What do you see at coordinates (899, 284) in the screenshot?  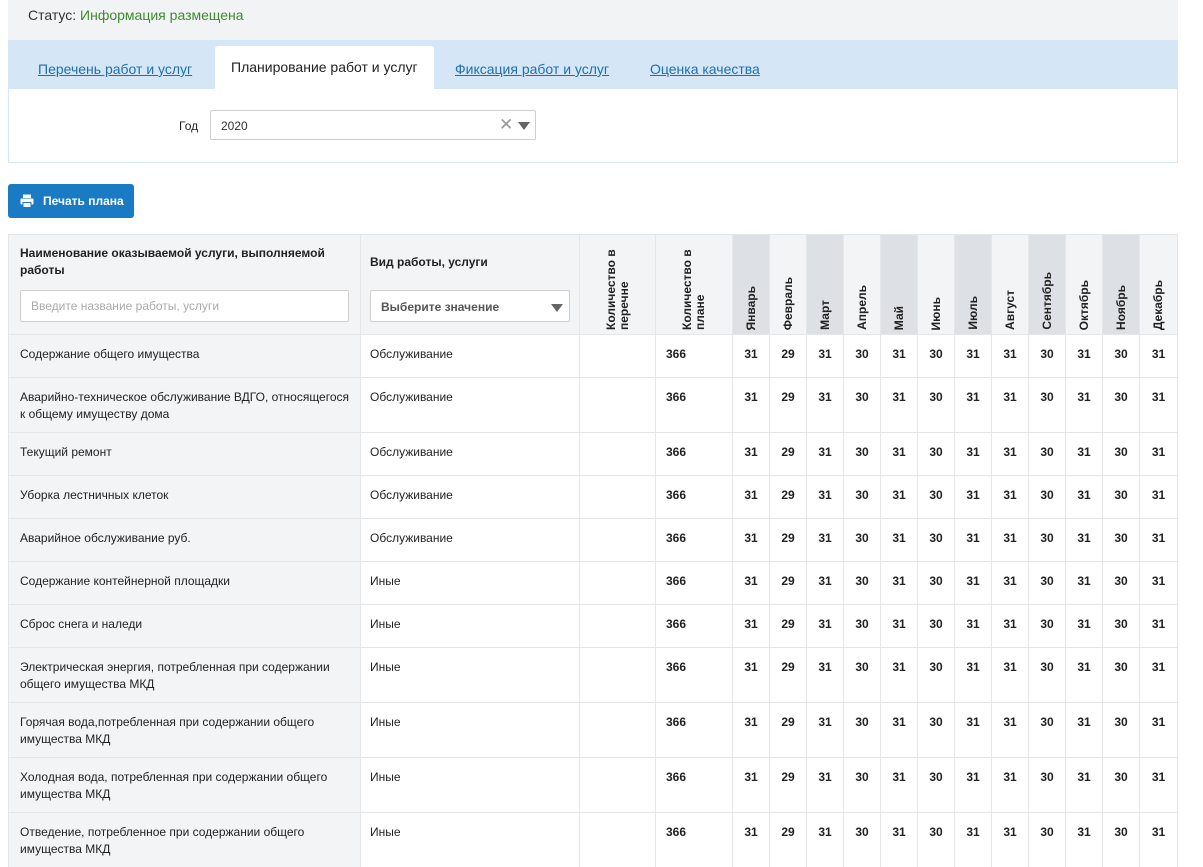 I see `header-month-may: Май` at bounding box center [899, 284].